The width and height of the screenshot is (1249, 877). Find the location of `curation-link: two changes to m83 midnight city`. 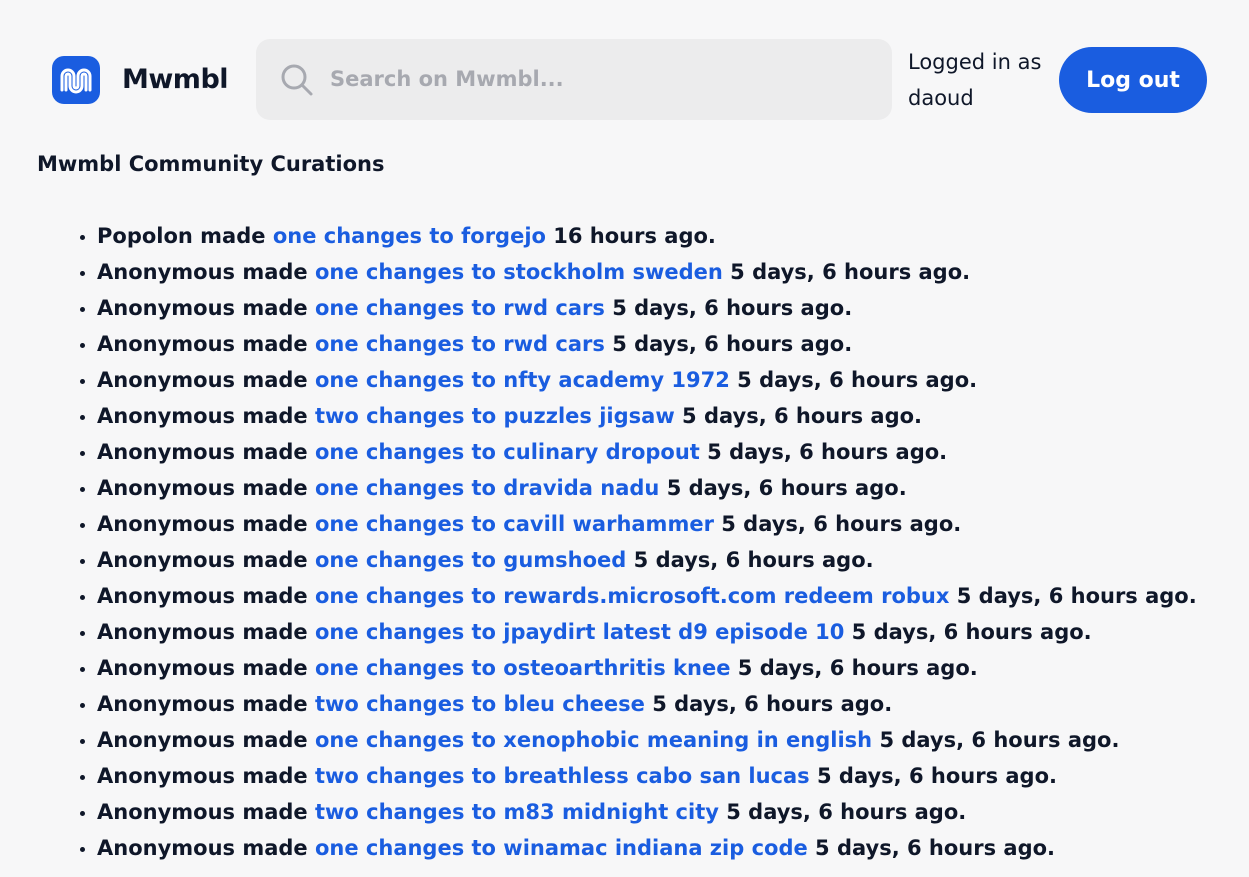

curation-link: two changes to m83 midnight city is located at coordinates (517, 812).